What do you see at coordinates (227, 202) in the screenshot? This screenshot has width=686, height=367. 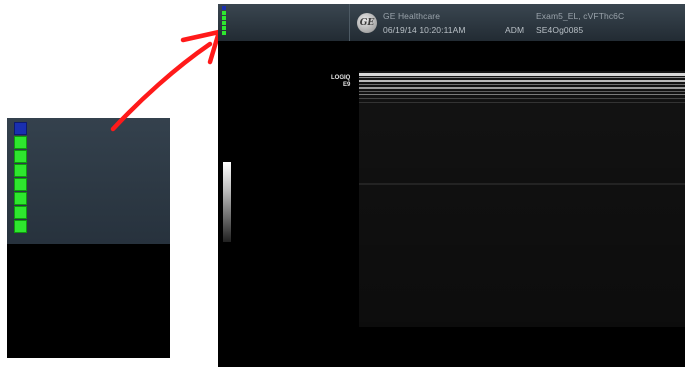 I see `grayscale-bar` at bounding box center [227, 202].